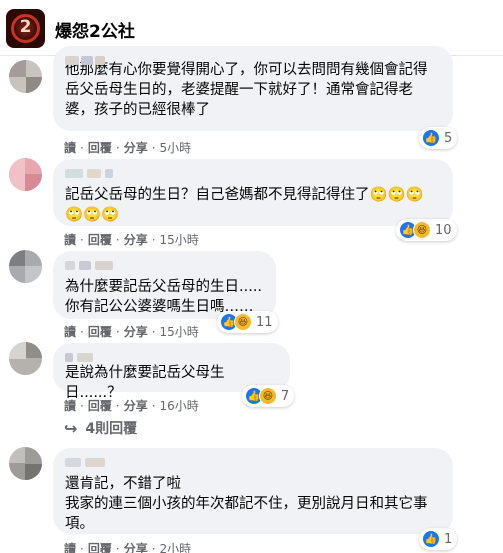 Image resolution: width=503 pixels, height=553 pixels. I want to click on replies-count-label: 4則回覆, so click(111, 429).